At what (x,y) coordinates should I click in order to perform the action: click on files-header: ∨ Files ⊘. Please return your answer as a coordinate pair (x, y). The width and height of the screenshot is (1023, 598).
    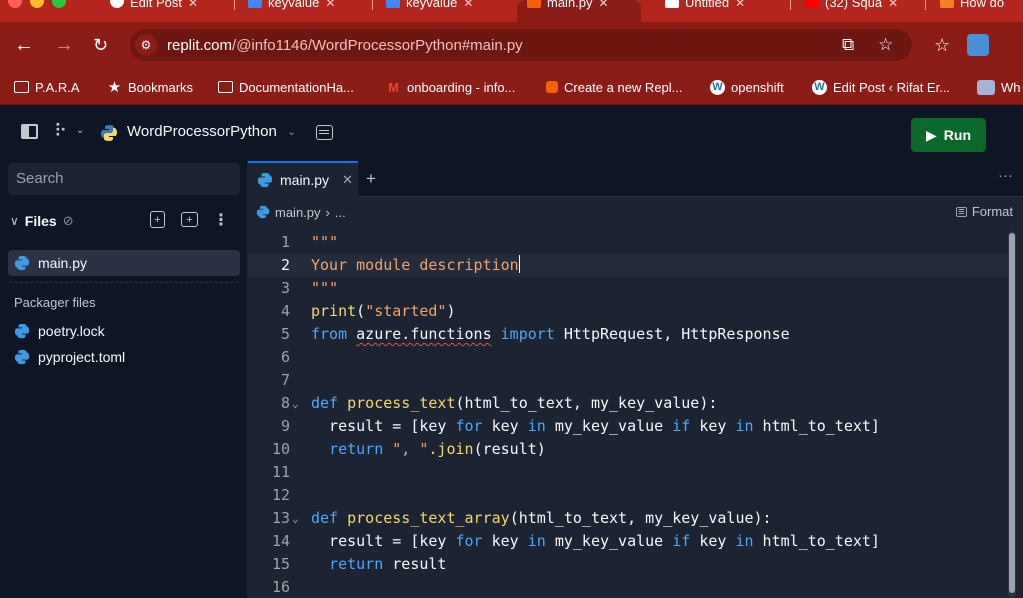
    Looking at the image, I should click on (42, 221).